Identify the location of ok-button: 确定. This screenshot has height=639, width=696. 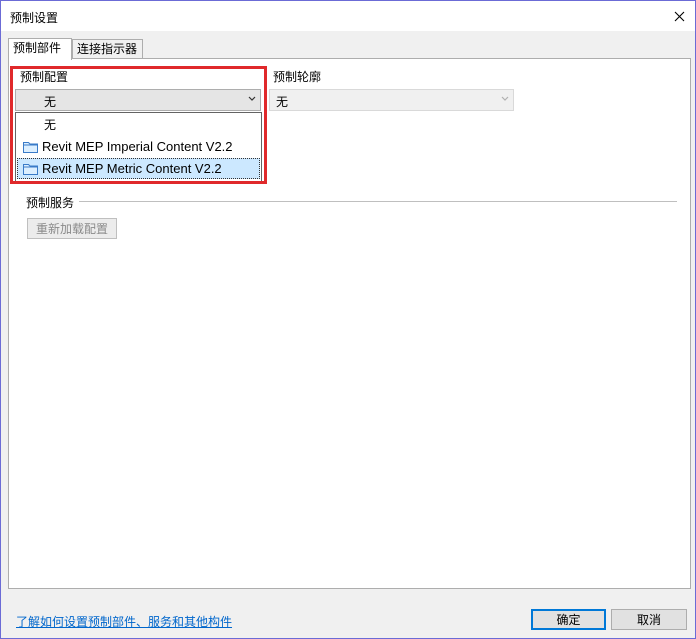
(568, 619).